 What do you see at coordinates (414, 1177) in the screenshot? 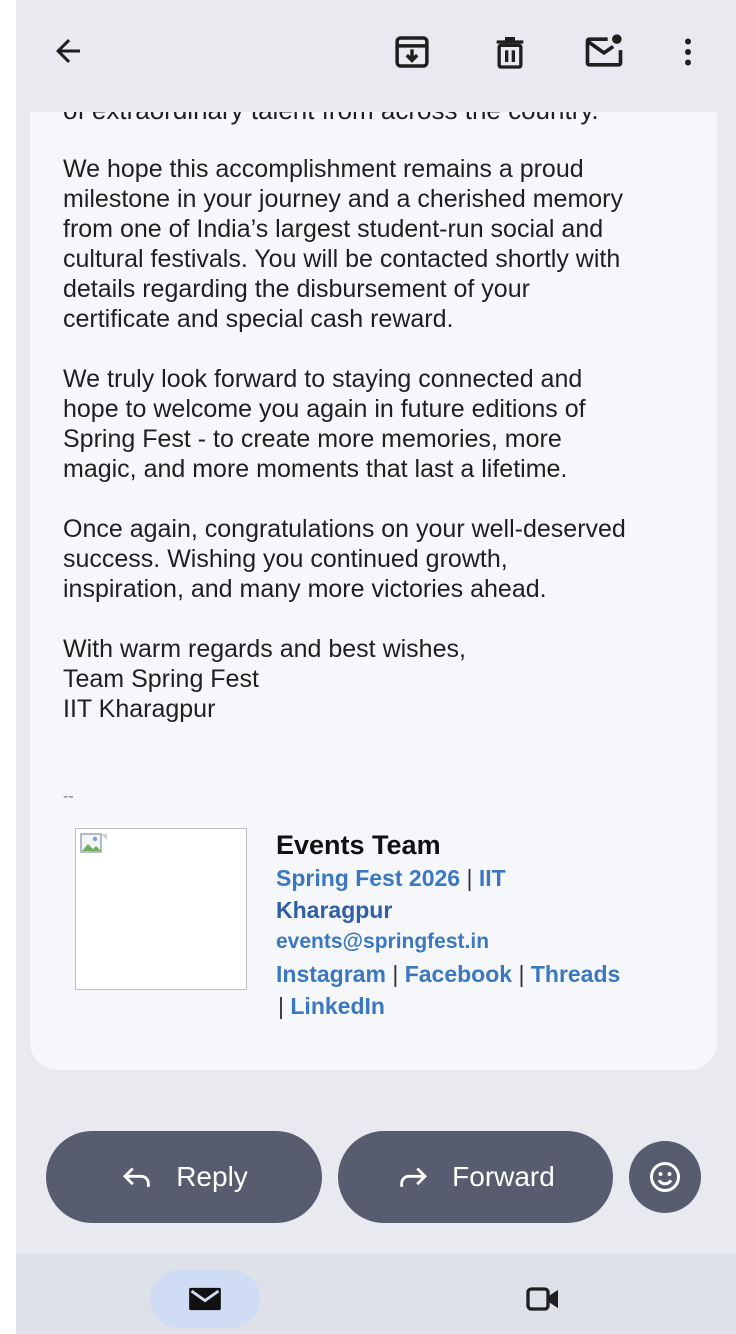
I see `forward-icon` at bounding box center [414, 1177].